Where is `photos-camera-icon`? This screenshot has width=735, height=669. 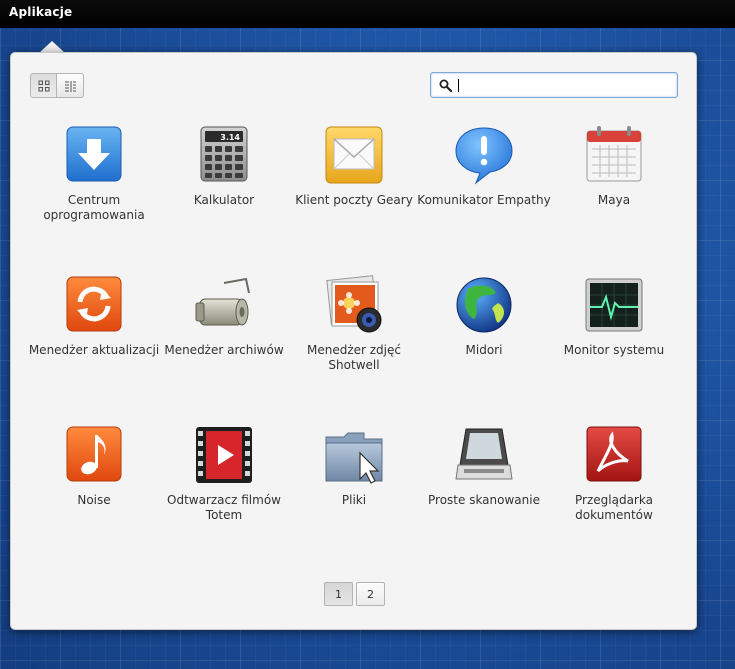
photos-camera-icon is located at coordinates (354, 304).